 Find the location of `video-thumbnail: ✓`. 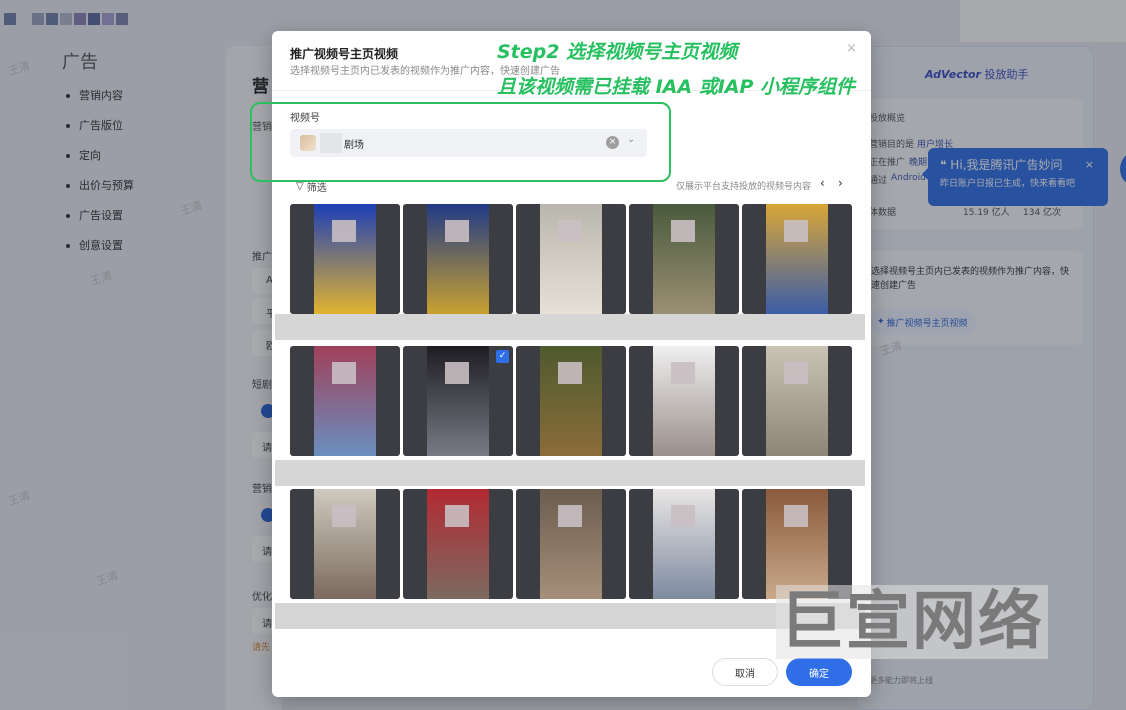

video-thumbnail: ✓ is located at coordinates (458, 401).